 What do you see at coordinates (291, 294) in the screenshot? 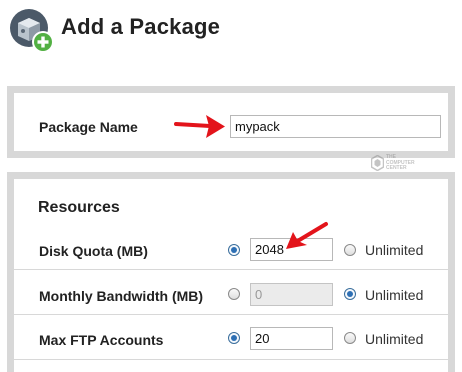
I see `monthly-bandwidth-input` at bounding box center [291, 294].